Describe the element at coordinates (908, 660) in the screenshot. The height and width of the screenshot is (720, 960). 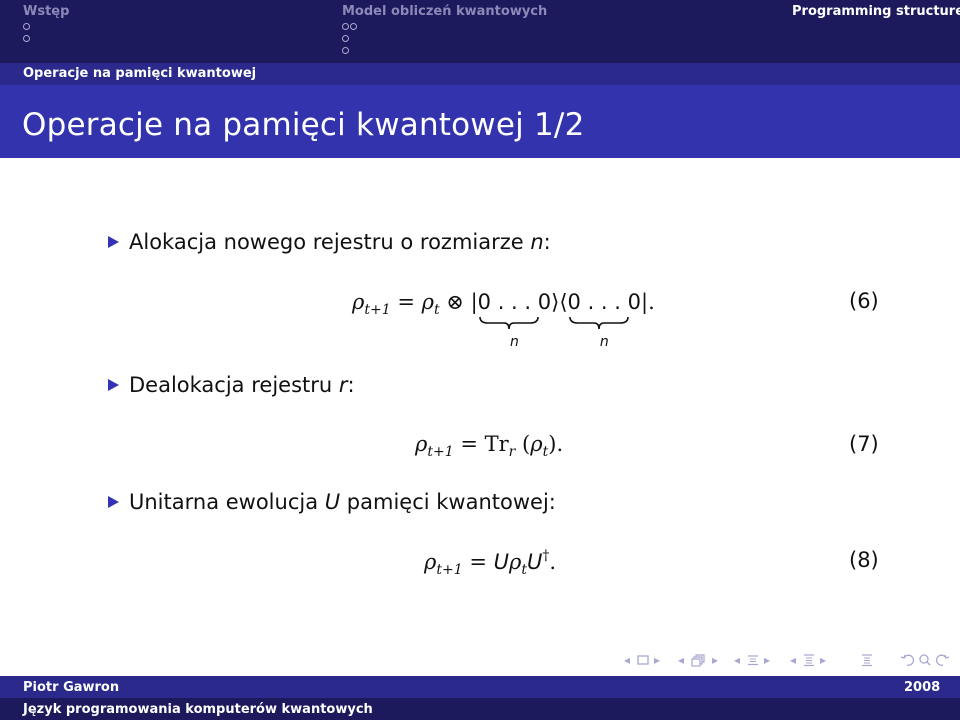
I see `back-icon` at that location.